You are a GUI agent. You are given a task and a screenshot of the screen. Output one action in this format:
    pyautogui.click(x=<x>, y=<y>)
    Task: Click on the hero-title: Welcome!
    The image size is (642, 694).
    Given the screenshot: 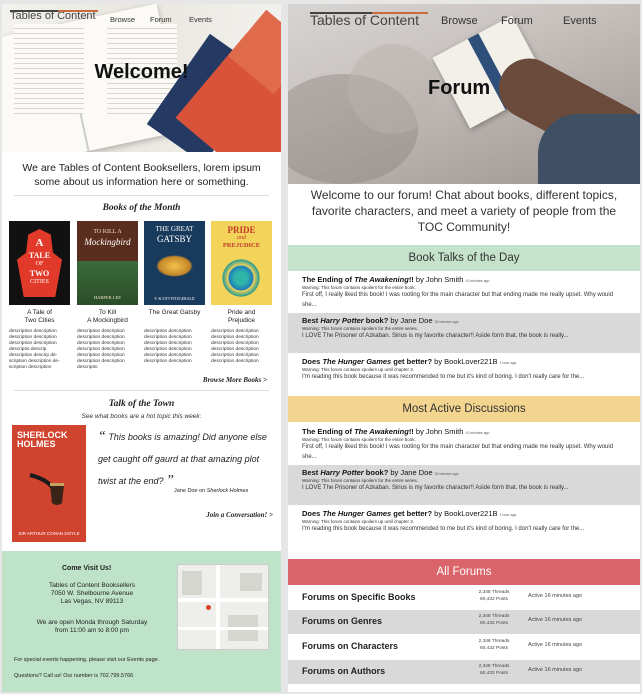 What is the action you would take?
    pyautogui.click(x=141, y=72)
    